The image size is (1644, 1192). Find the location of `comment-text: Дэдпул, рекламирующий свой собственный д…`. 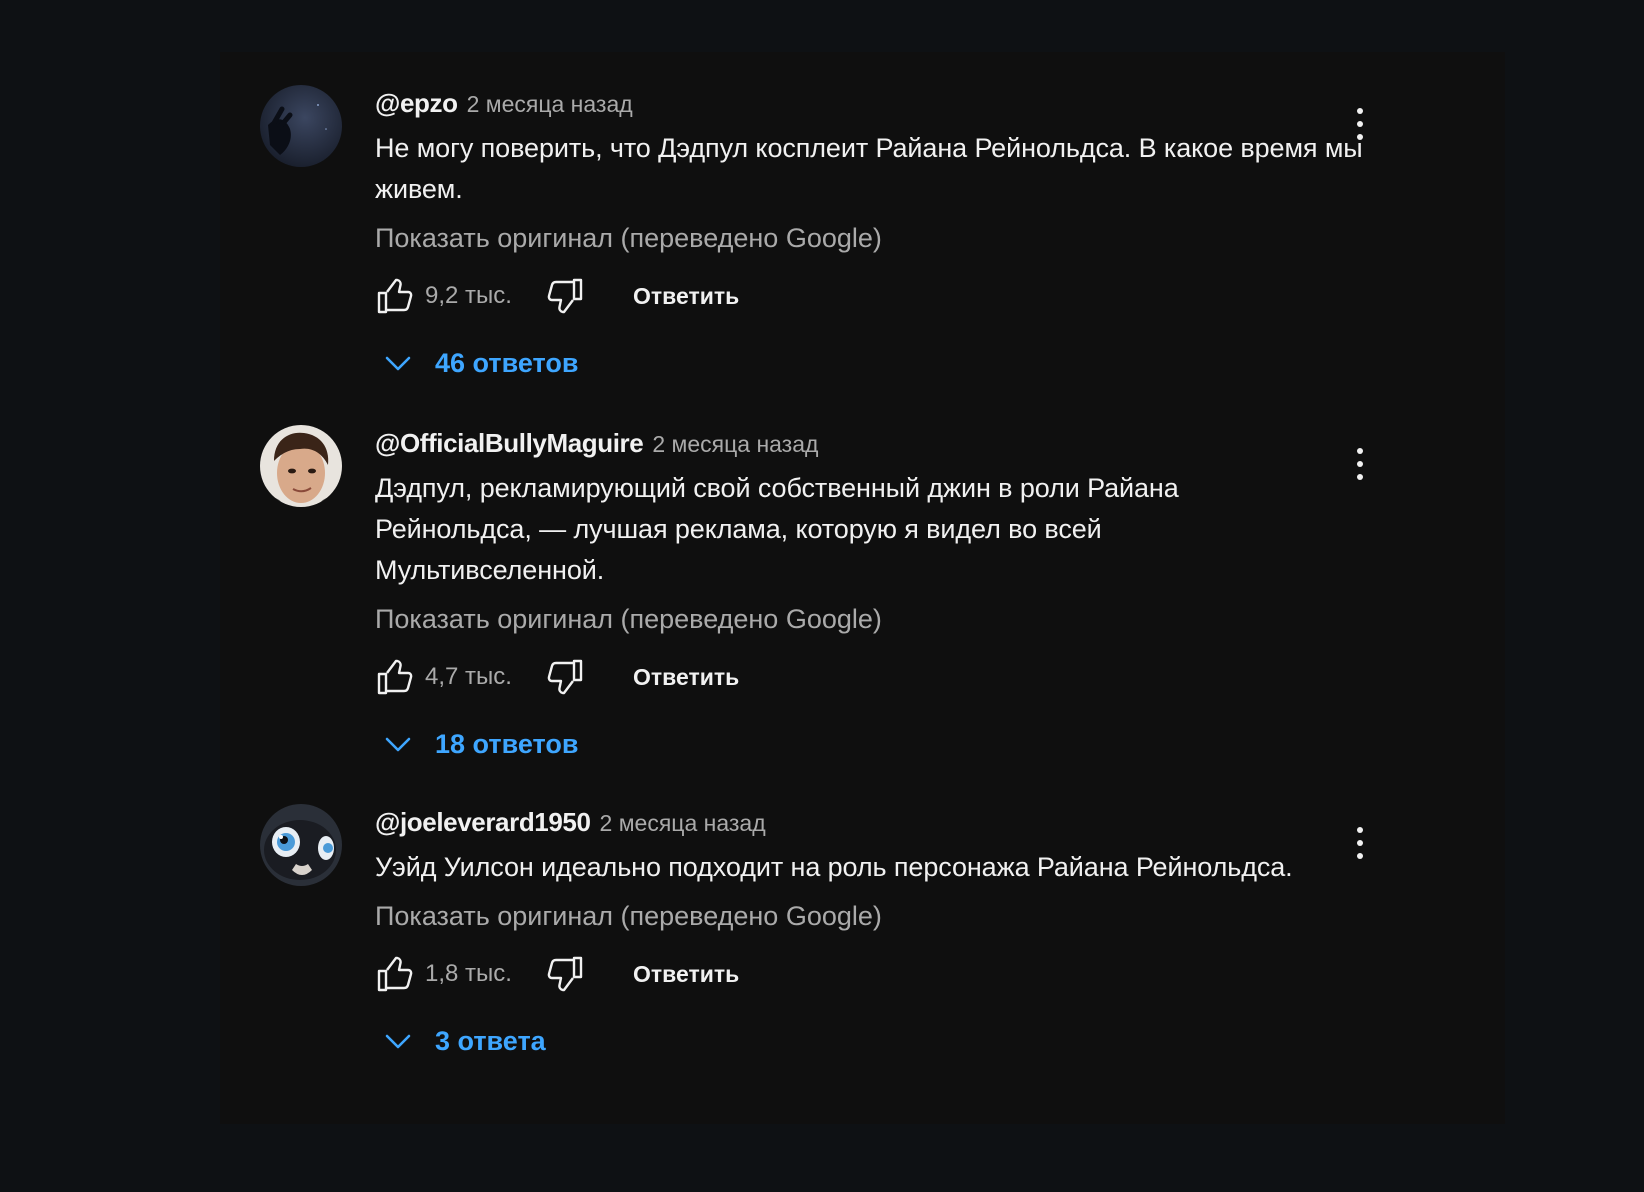

comment-text: Дэдпул, рекламирующий свой собственный д… is located at coordinates (777, 529).